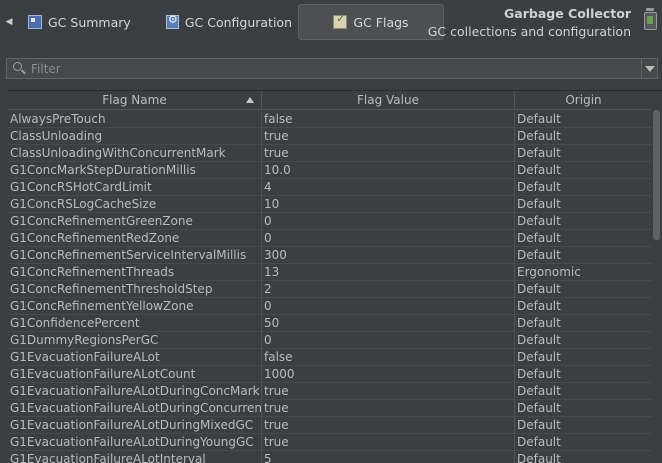 The image size is (662, 463). What do you see at coordinates (135, 289) in the screenshot?
I see `flag-name-cell: G1ConcRefinementThresholdStep` at bounding box center [135, 289].